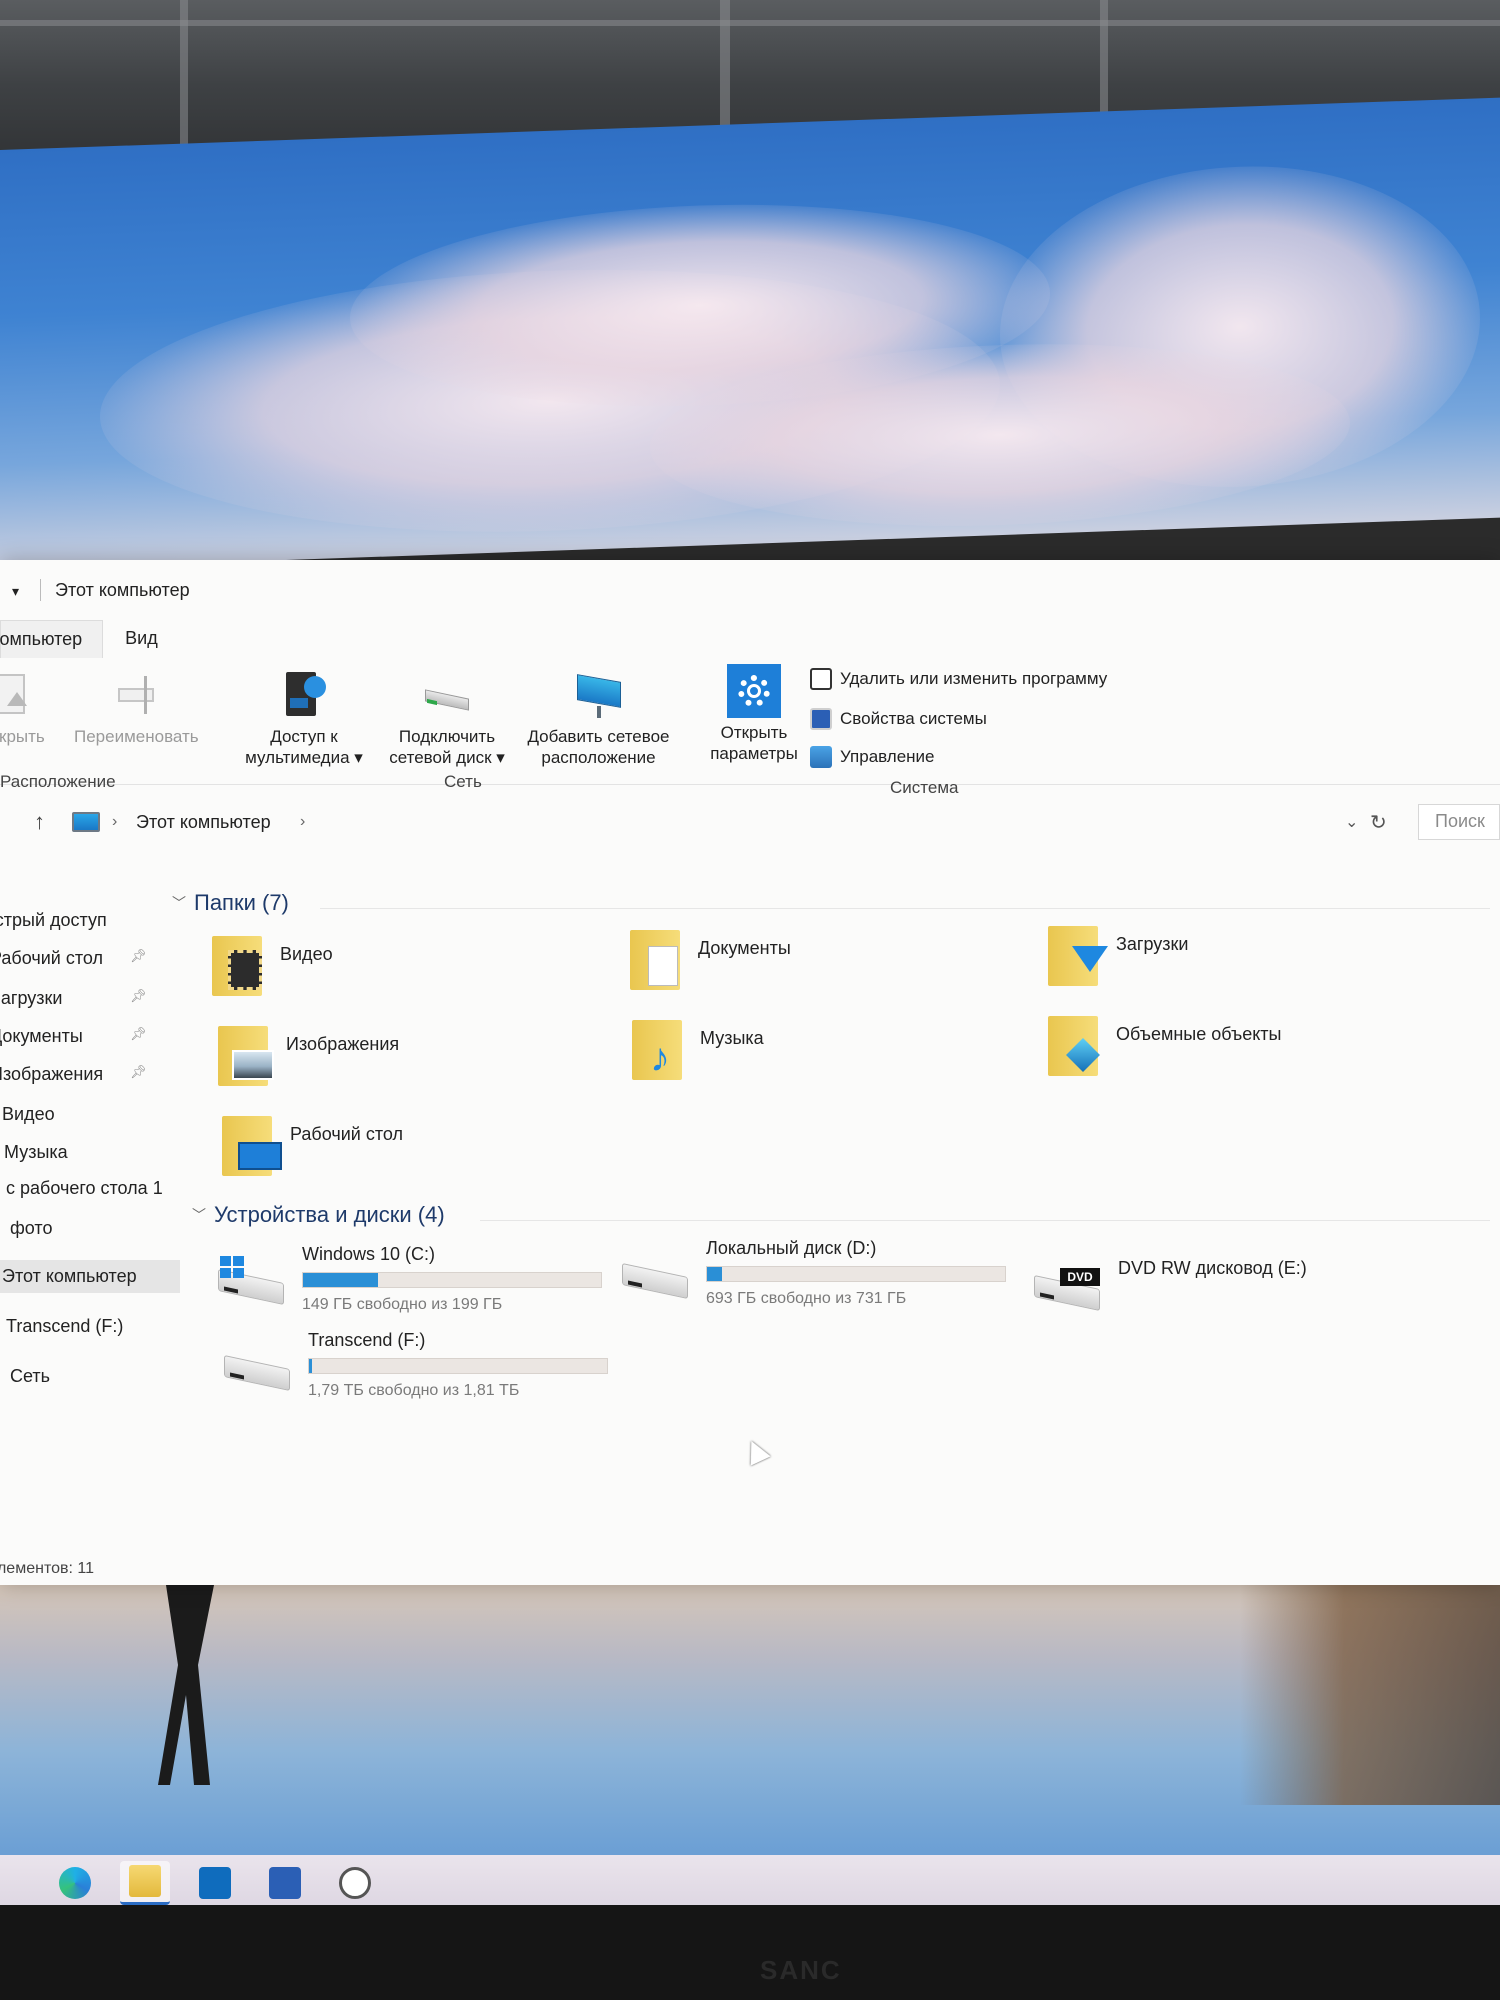 This screenshot has height=2000, width=1500. Describe the element at coordinates (40, 590) in the screenshot. I see `title-separator` at that location.